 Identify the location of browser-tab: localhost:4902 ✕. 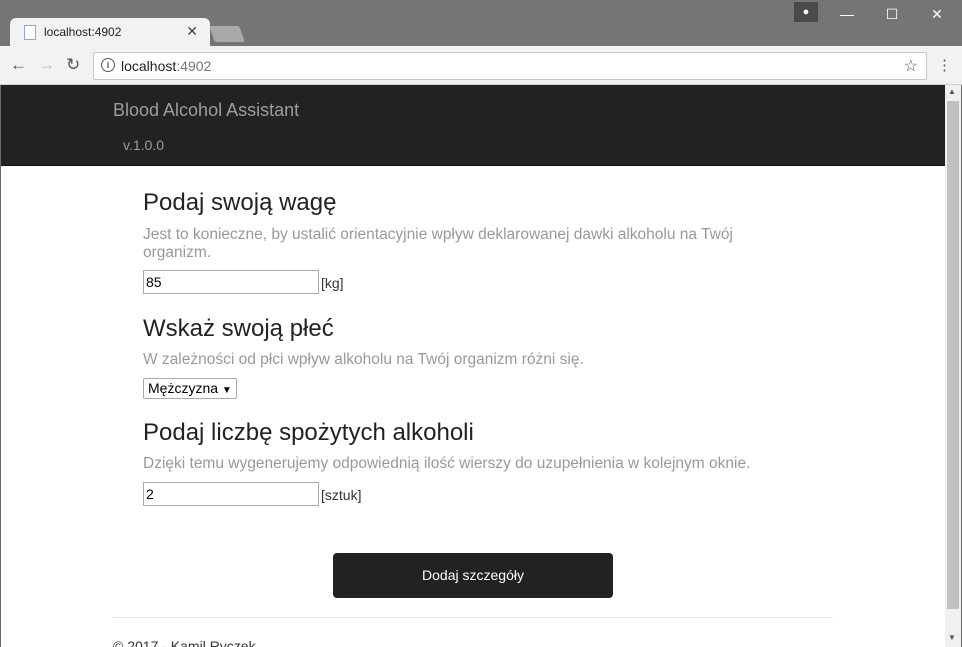
(110, 32).